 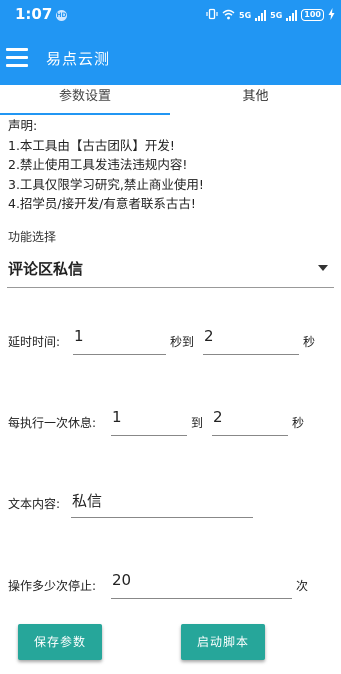 What do you see at coordinates (34, 342) in the screenshot?
I see `delay-label: 延时时间:` at bounding box center [34, 342].